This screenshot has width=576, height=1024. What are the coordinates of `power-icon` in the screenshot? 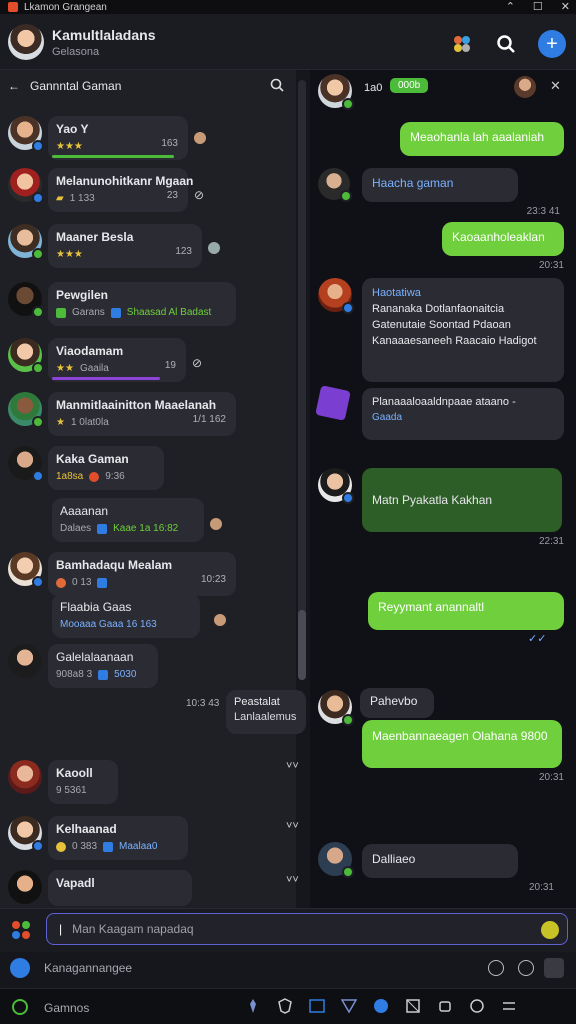 It's located at (20, 1007).